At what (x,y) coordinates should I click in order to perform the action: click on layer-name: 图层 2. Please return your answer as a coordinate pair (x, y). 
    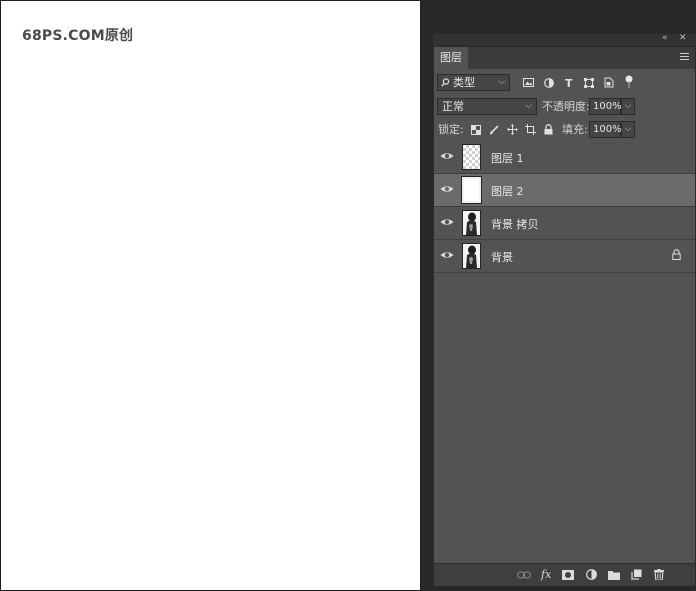
    Looking at the image, I should click on (507, 191).